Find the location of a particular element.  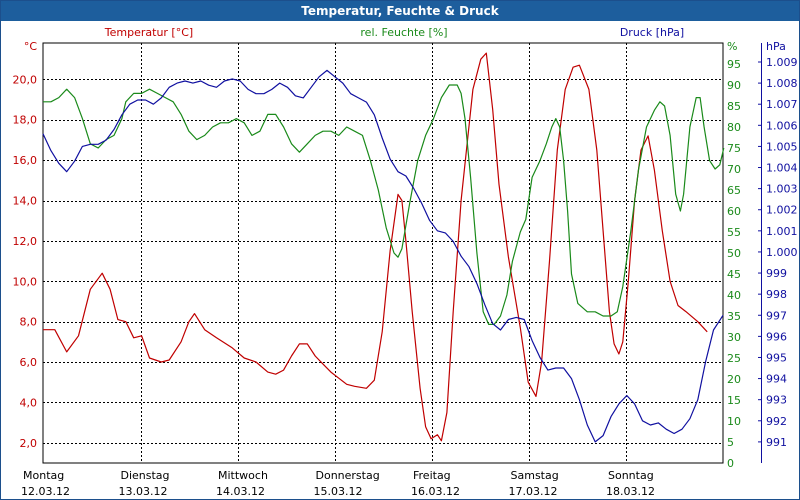

humidity-tick-label: 20 is located at coordinates (734, 379).